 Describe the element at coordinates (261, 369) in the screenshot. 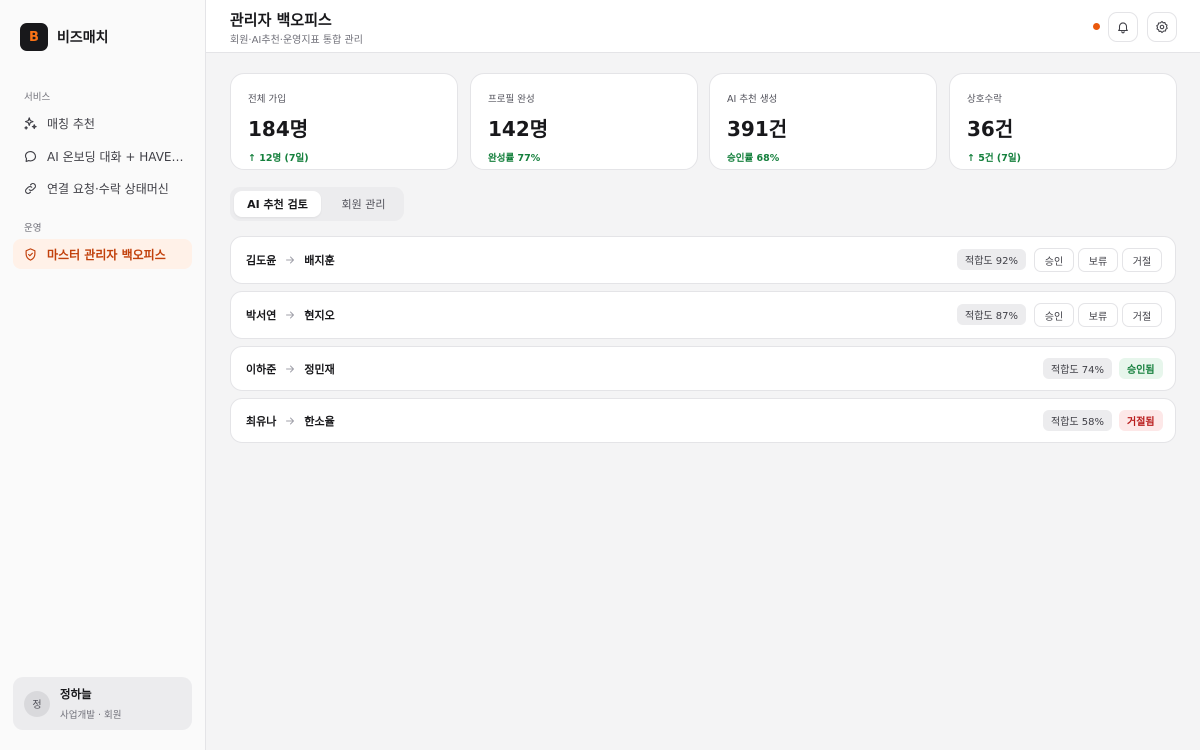

I see `from-member: 이하준` at that location.